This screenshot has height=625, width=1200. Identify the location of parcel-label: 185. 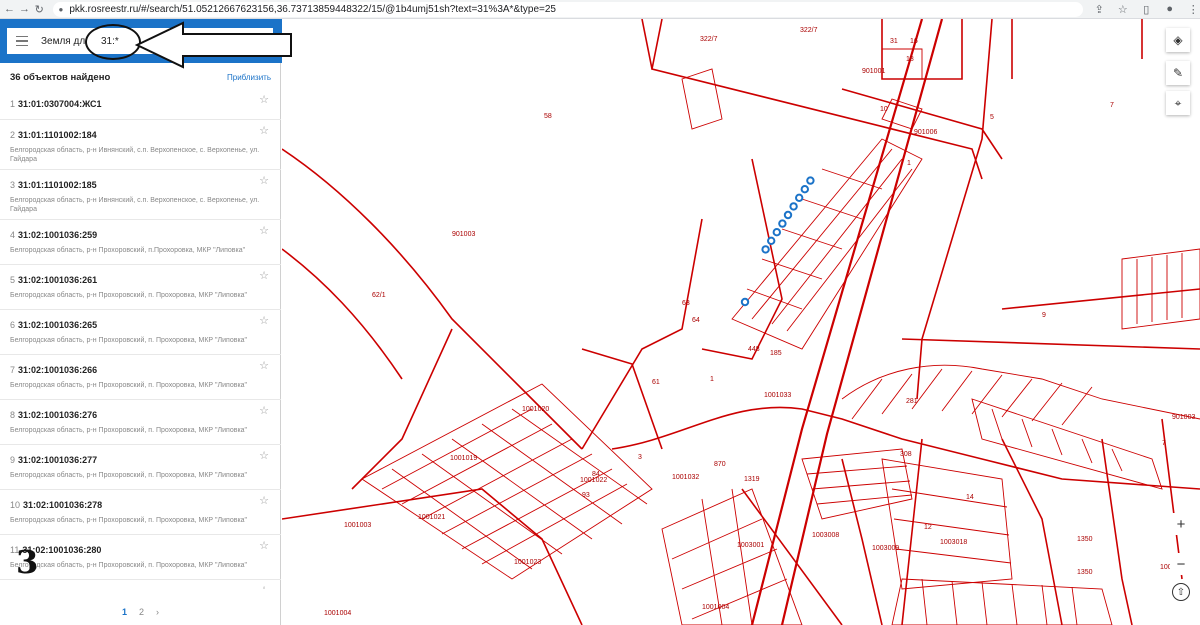
(776, 353).